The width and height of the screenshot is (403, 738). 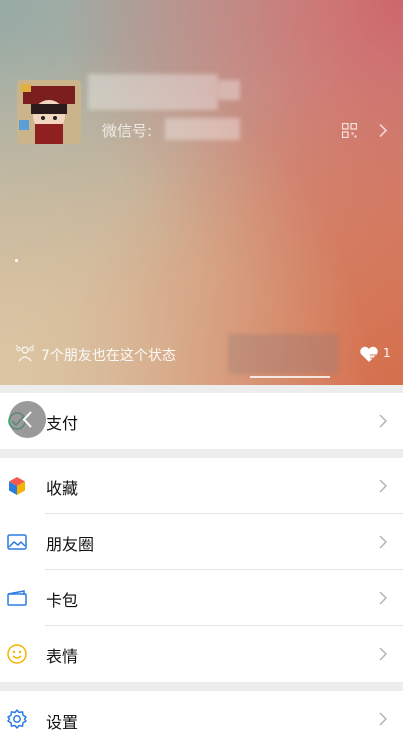 What do you see at coordinates (201, 486) in the screenshot?
I see `menu-item-favorites: 收藏` at bounding box center [201, 486].